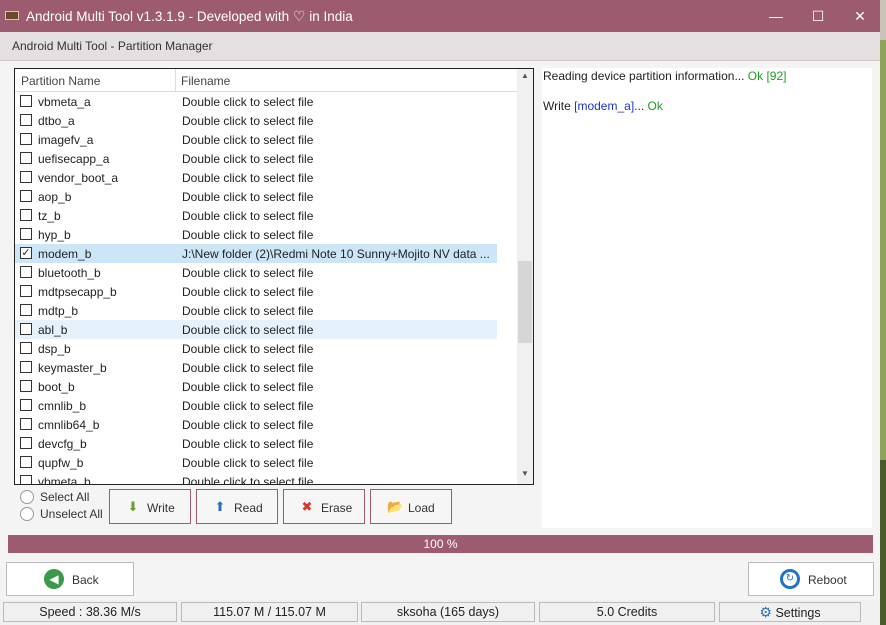 This screenshot has height=625, width=886. I want to click on read-button: ⬆ Read, so click(237, 506).